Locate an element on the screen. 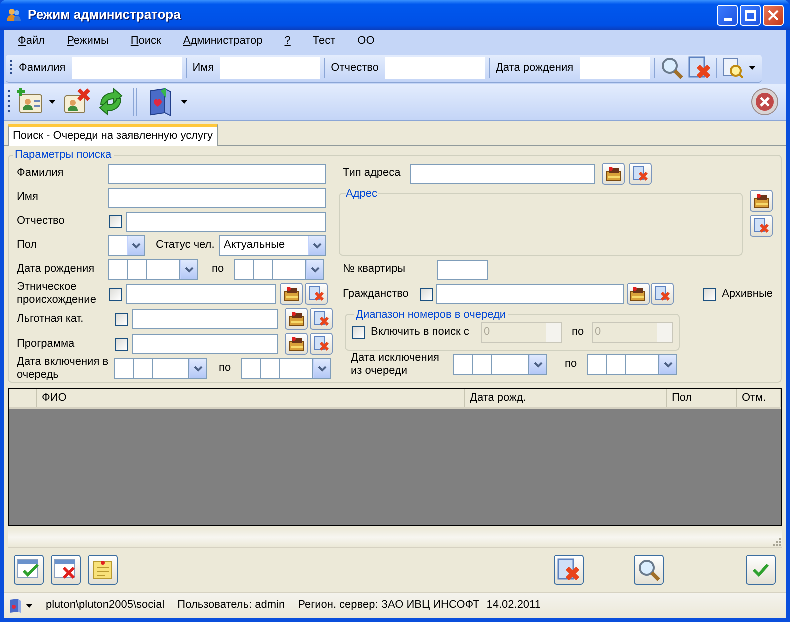 The height and width of the screenshot is (622, 790). field-label: Этническое происхождение is located at coordinates (57, 294).